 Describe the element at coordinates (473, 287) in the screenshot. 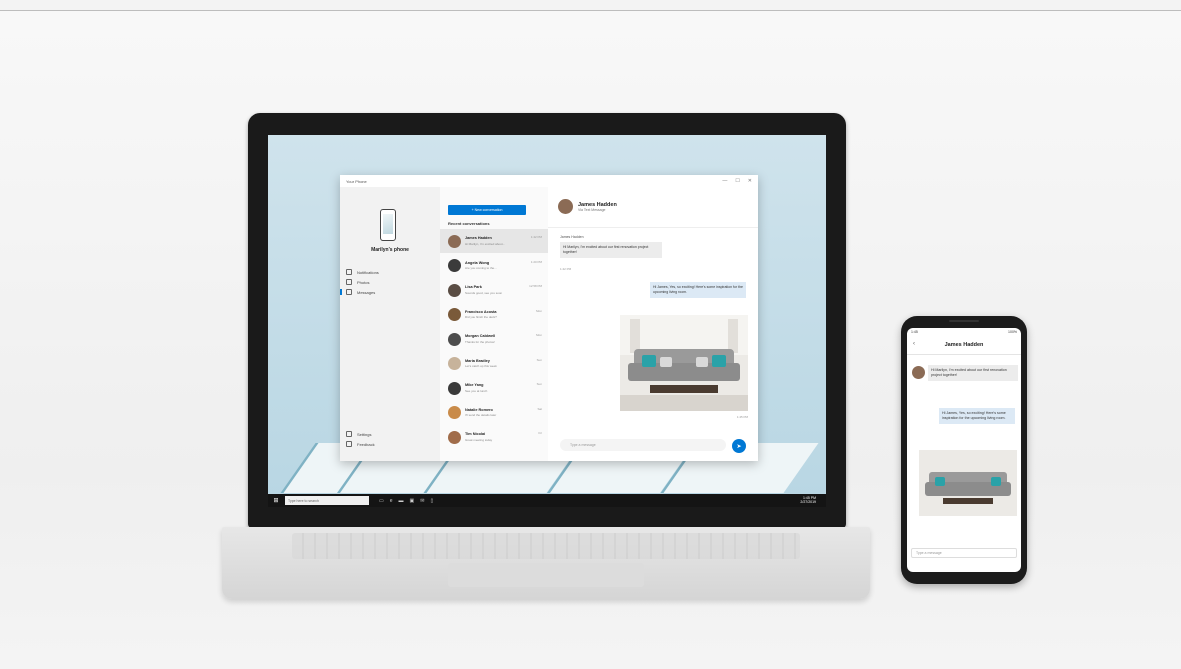

I see `conversation-name: Lisa Park` at that location.